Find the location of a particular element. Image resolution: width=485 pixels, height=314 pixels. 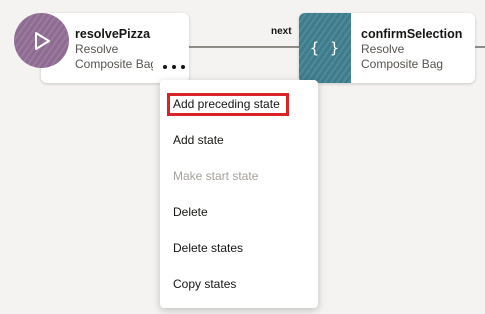

braces-glyph: { } is located at coordinates (325, 48).